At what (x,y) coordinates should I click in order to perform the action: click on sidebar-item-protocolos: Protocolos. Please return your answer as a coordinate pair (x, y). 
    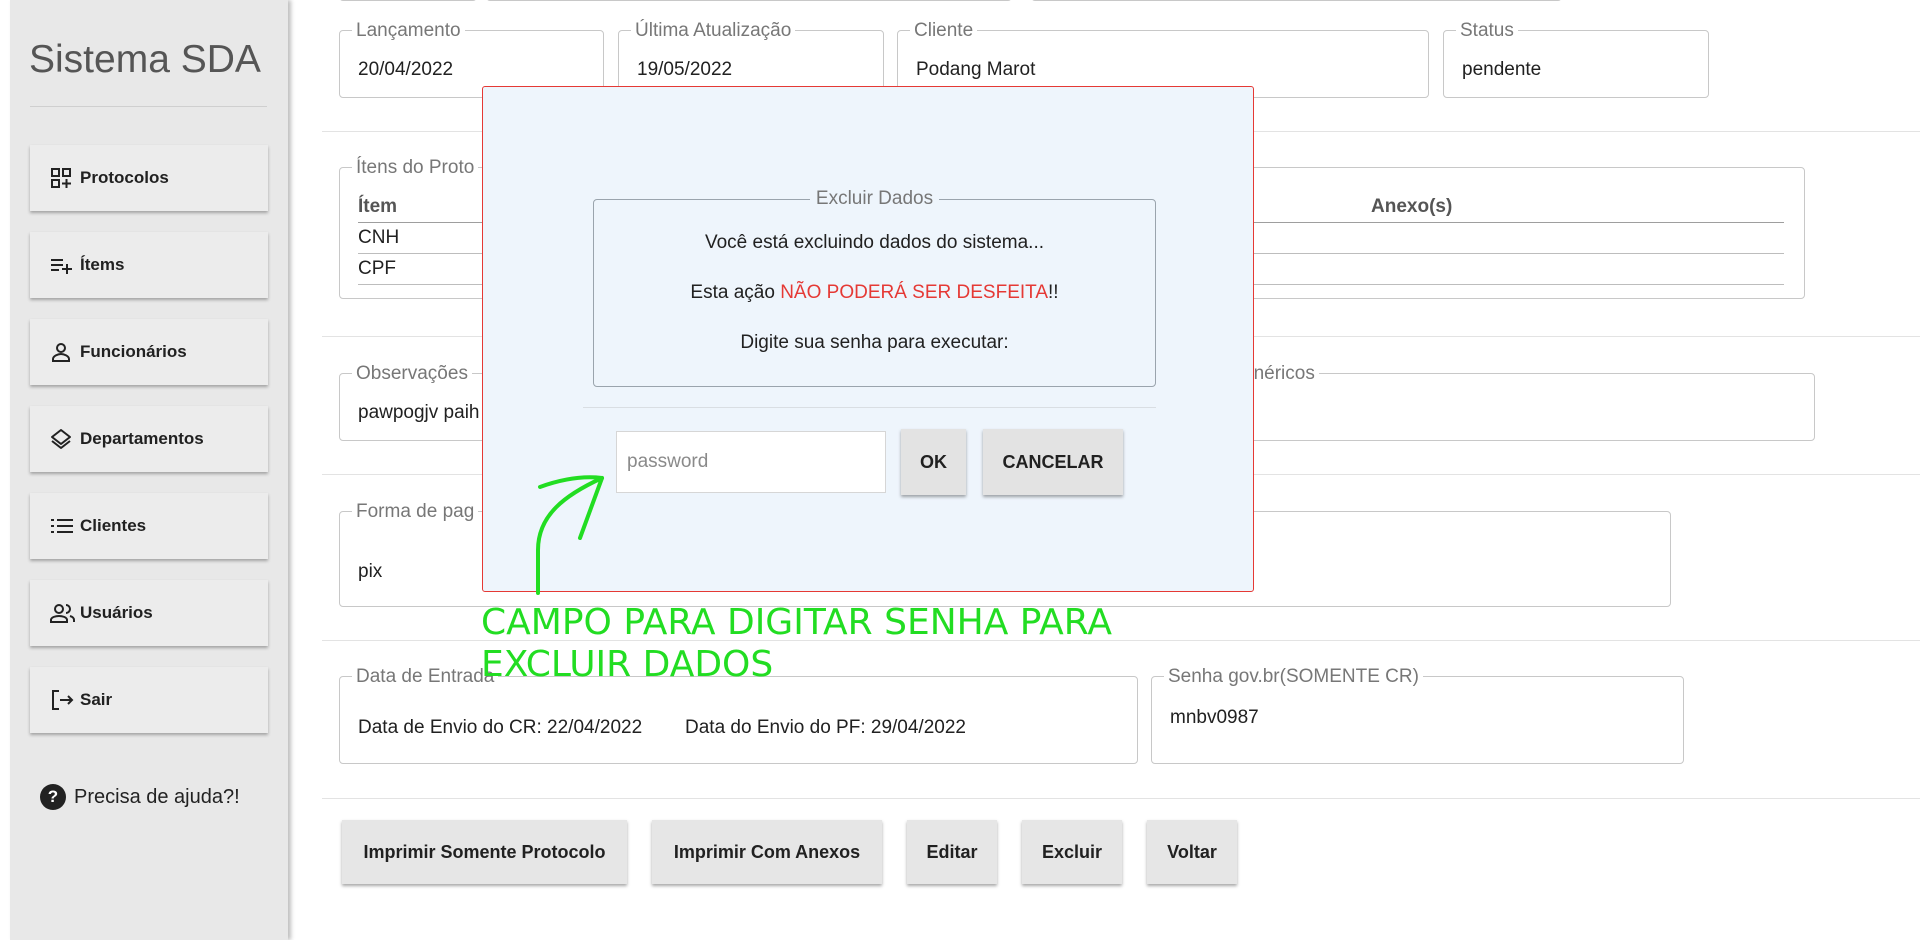
    Looking at the image, I should click on (149, 178).